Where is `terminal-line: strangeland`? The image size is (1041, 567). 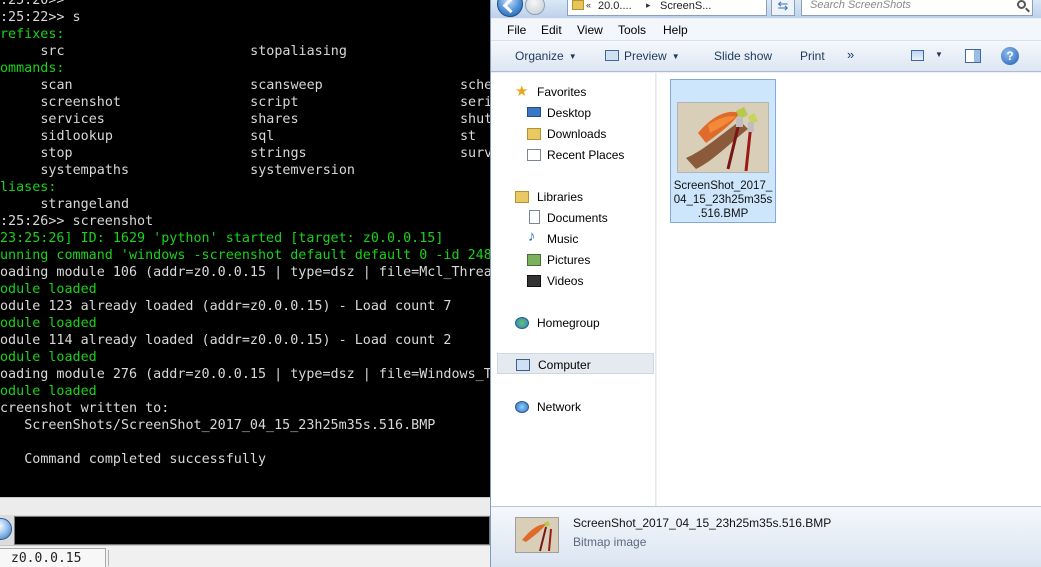 terminal-line: strangeland is located at coordinates (245, 204).